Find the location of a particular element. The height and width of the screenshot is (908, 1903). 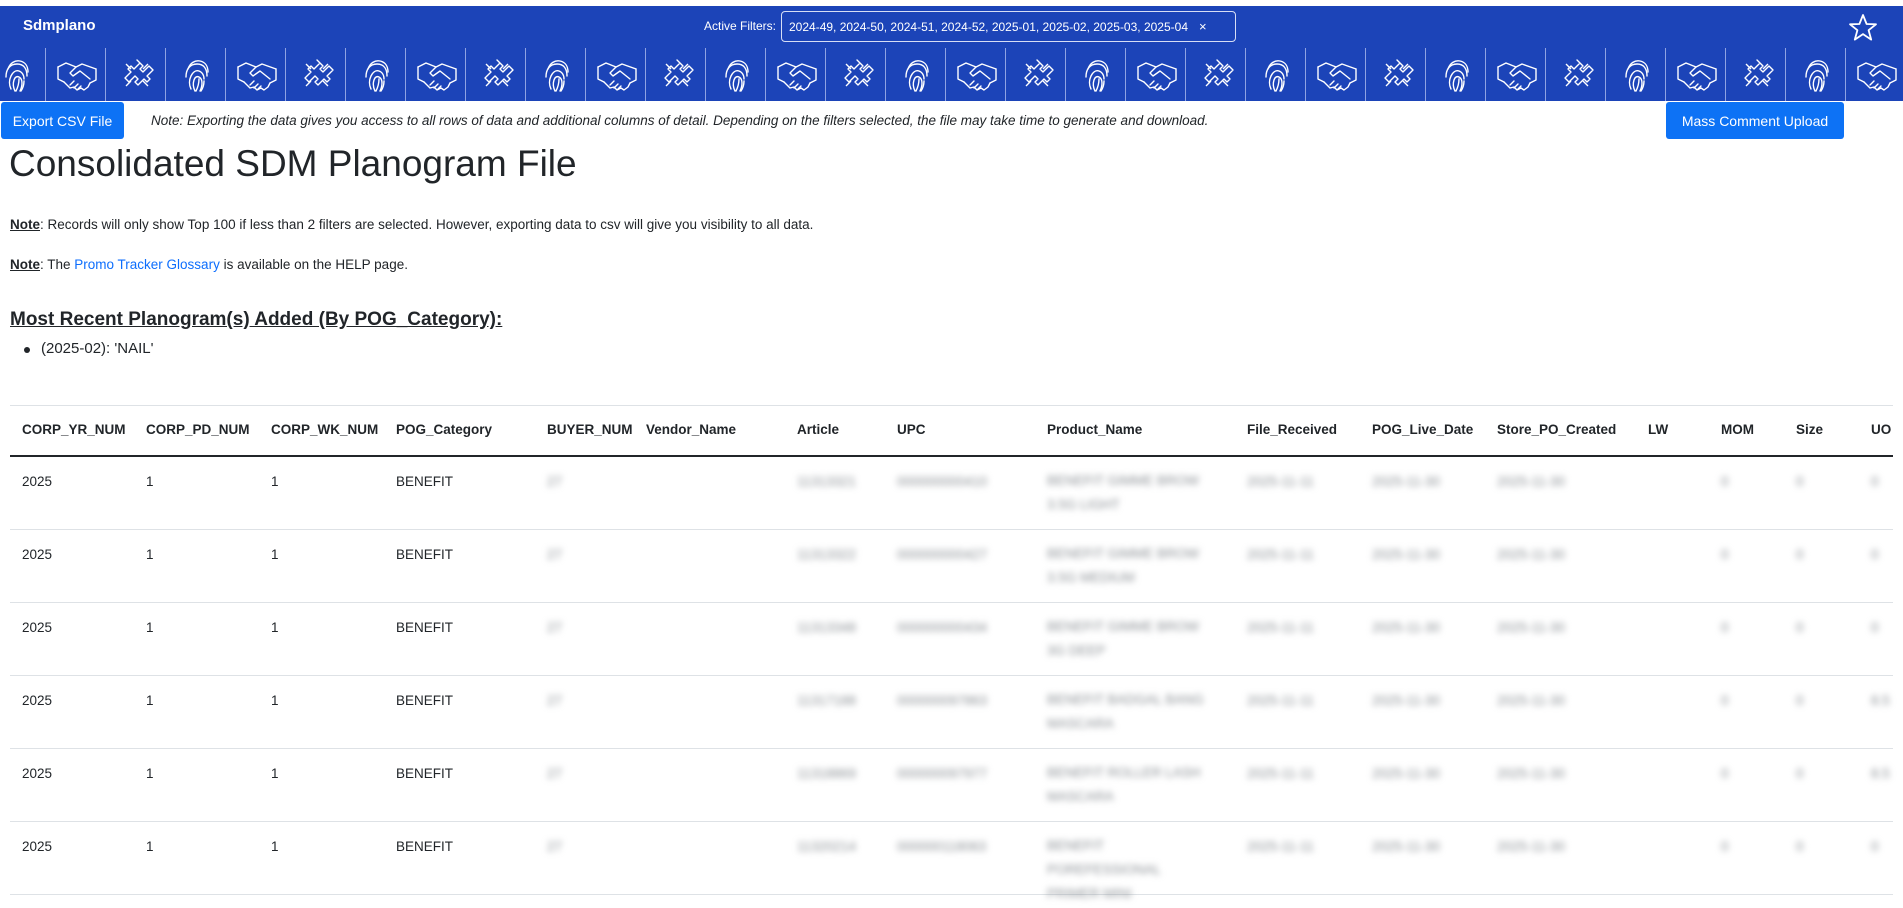

mass-comment-upload-button: Mass Comment Upload is located at coordinates (1755, 120).